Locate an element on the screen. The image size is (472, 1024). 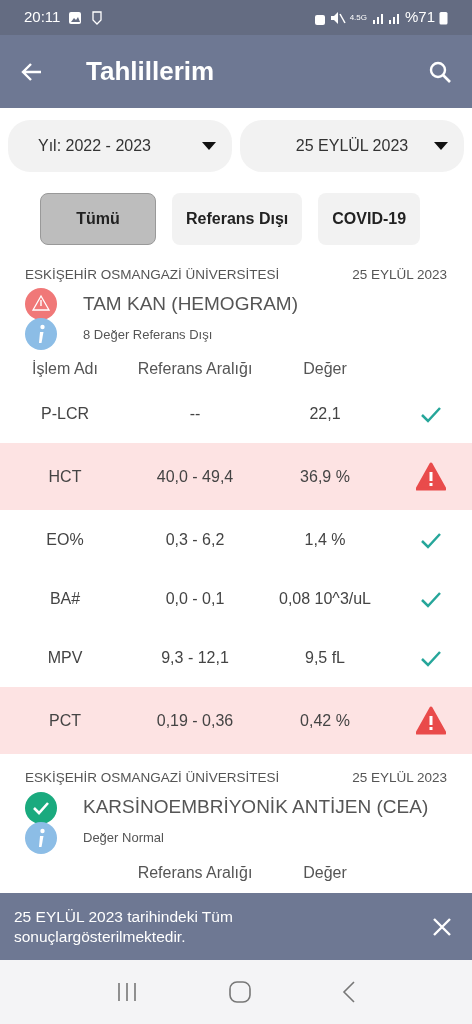
filter-chip: COVID-19 is located at coordinates (369, 219).